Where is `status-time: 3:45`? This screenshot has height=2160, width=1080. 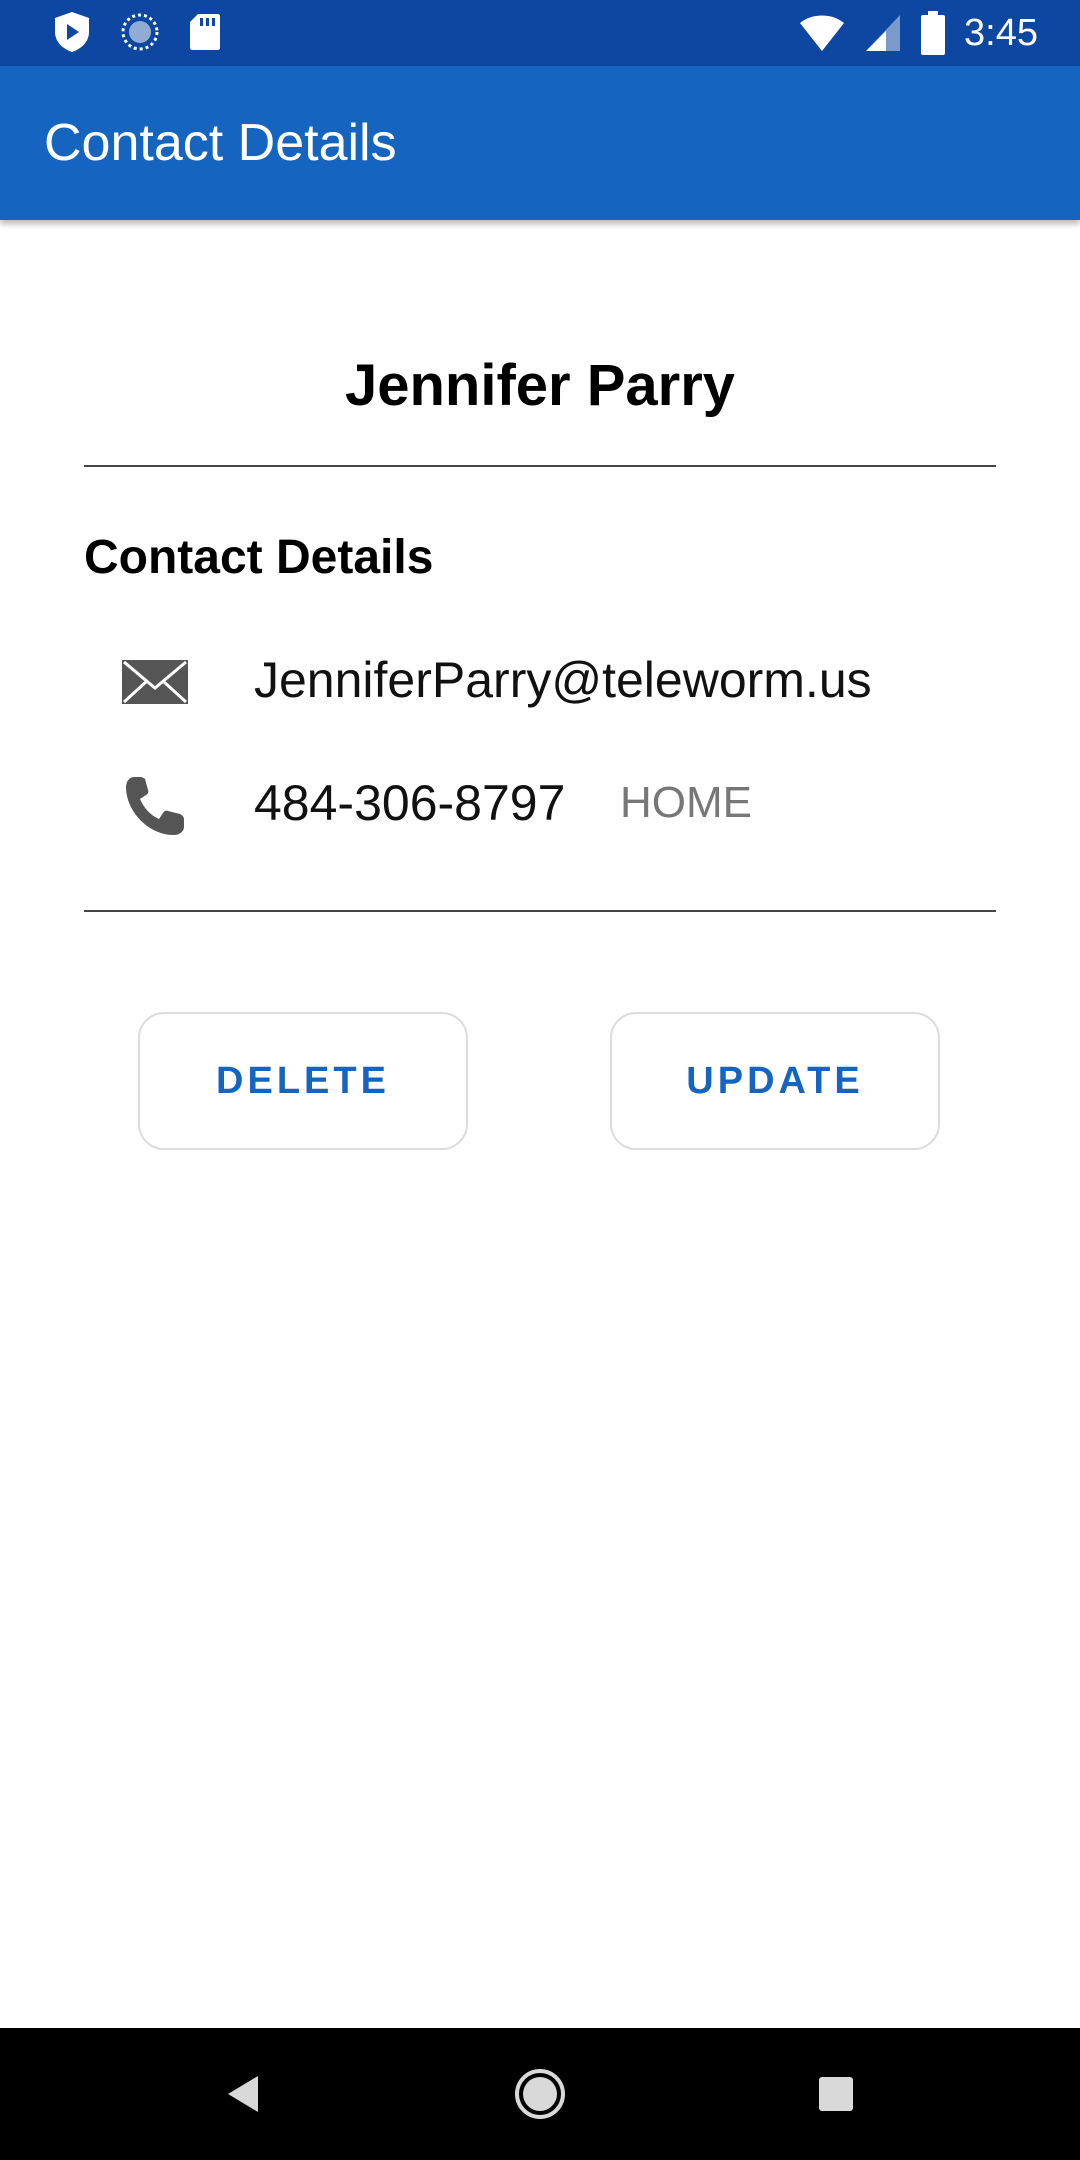 status-time: 3:45 is located at coordinates (1001, 33).